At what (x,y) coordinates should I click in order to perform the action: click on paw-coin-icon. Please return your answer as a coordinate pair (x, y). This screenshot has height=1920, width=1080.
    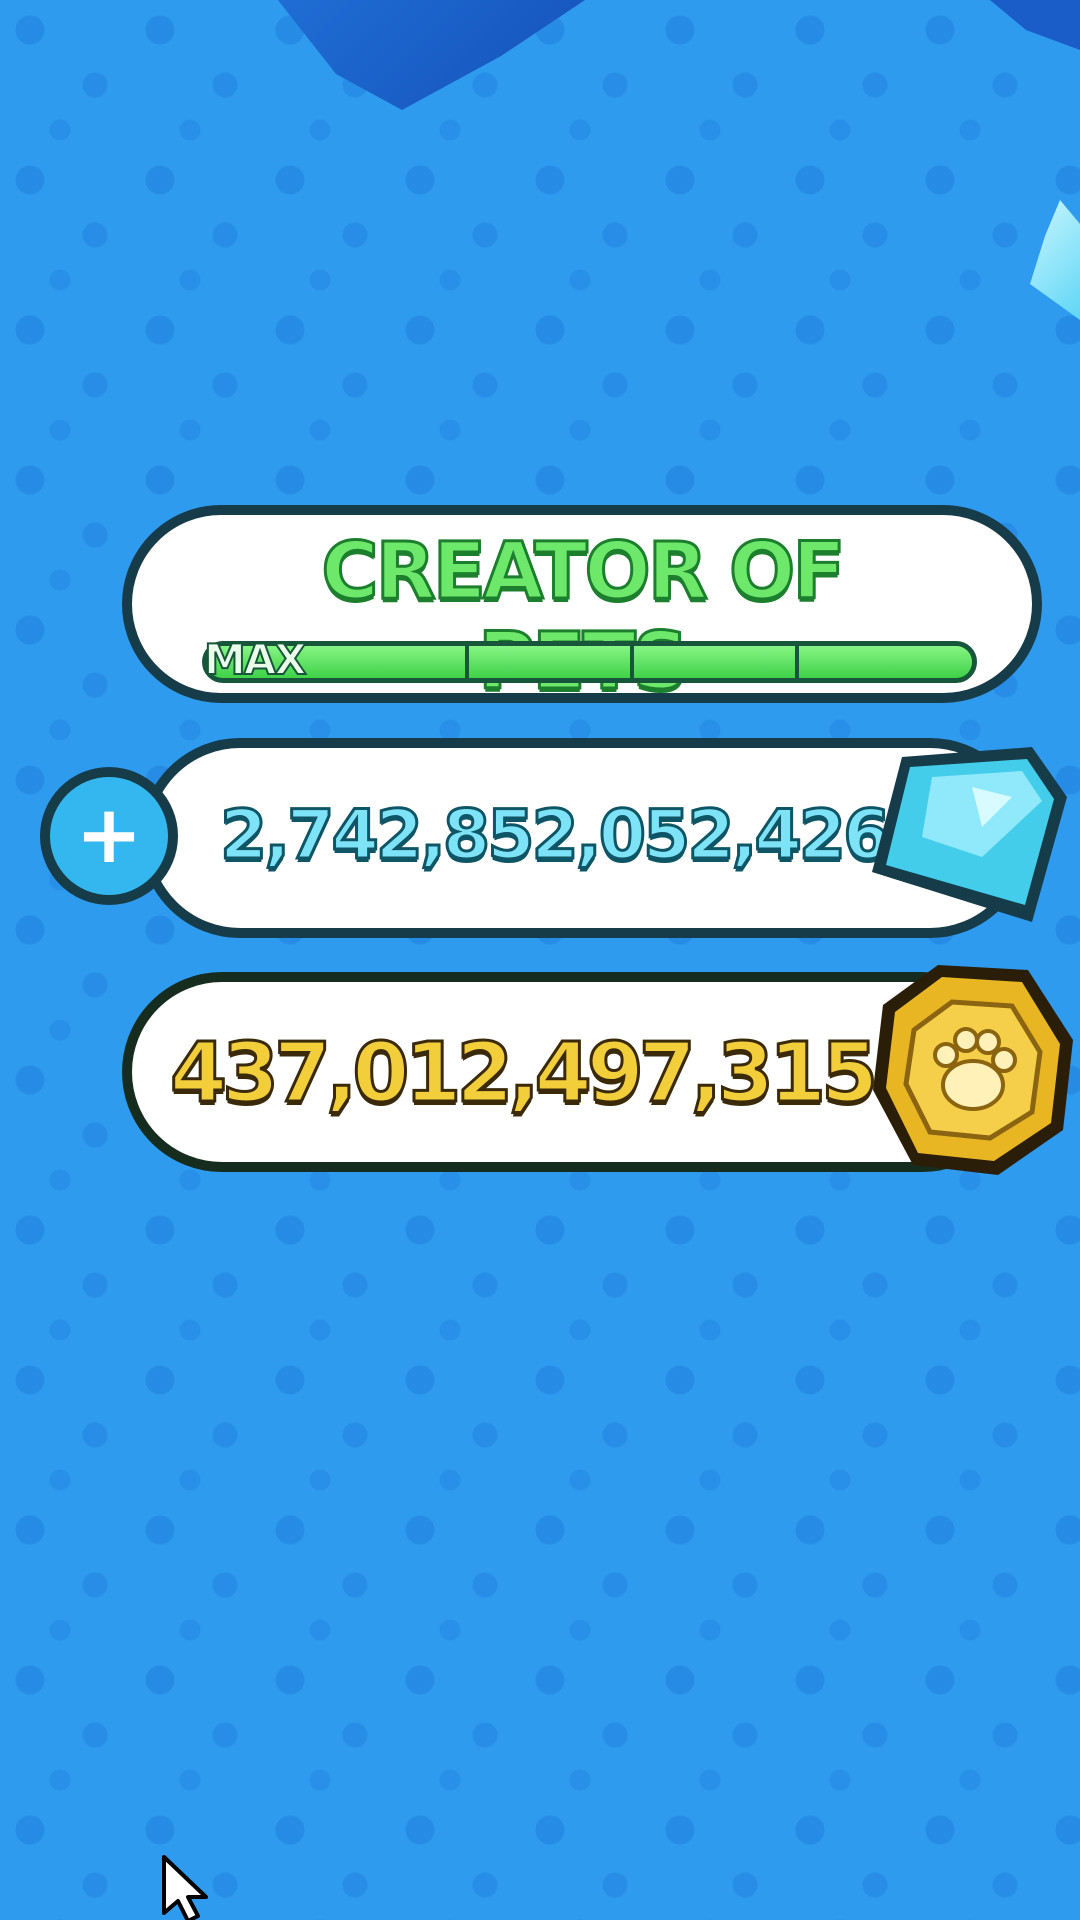
    Looking at the image, I should click on (973, 1070).